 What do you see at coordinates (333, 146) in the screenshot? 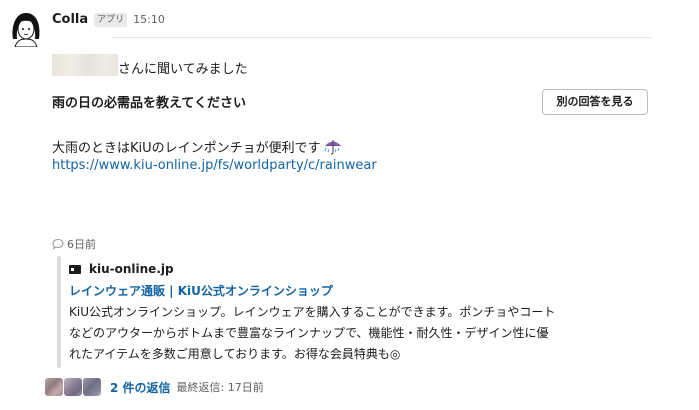
I see `umbrella-with-rain-icon` at bounding box center [333, 146].